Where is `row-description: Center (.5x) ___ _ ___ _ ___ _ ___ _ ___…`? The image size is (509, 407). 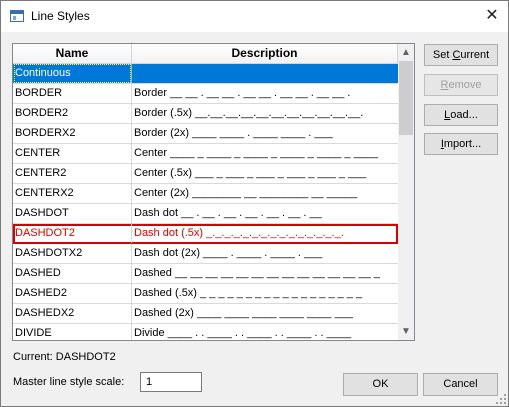 row-description: Center (.5x) ___ _ ___ _ ___ _ ___ _ ___… is located at coordinates (250, 173).